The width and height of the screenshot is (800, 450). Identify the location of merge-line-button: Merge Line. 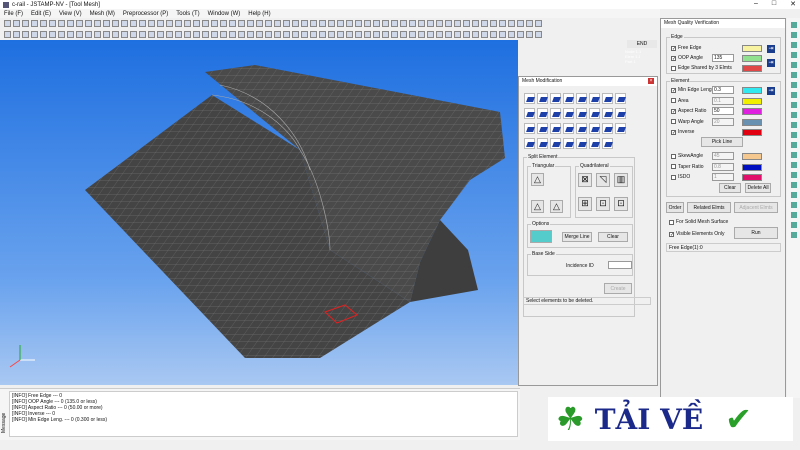
(577, 237).